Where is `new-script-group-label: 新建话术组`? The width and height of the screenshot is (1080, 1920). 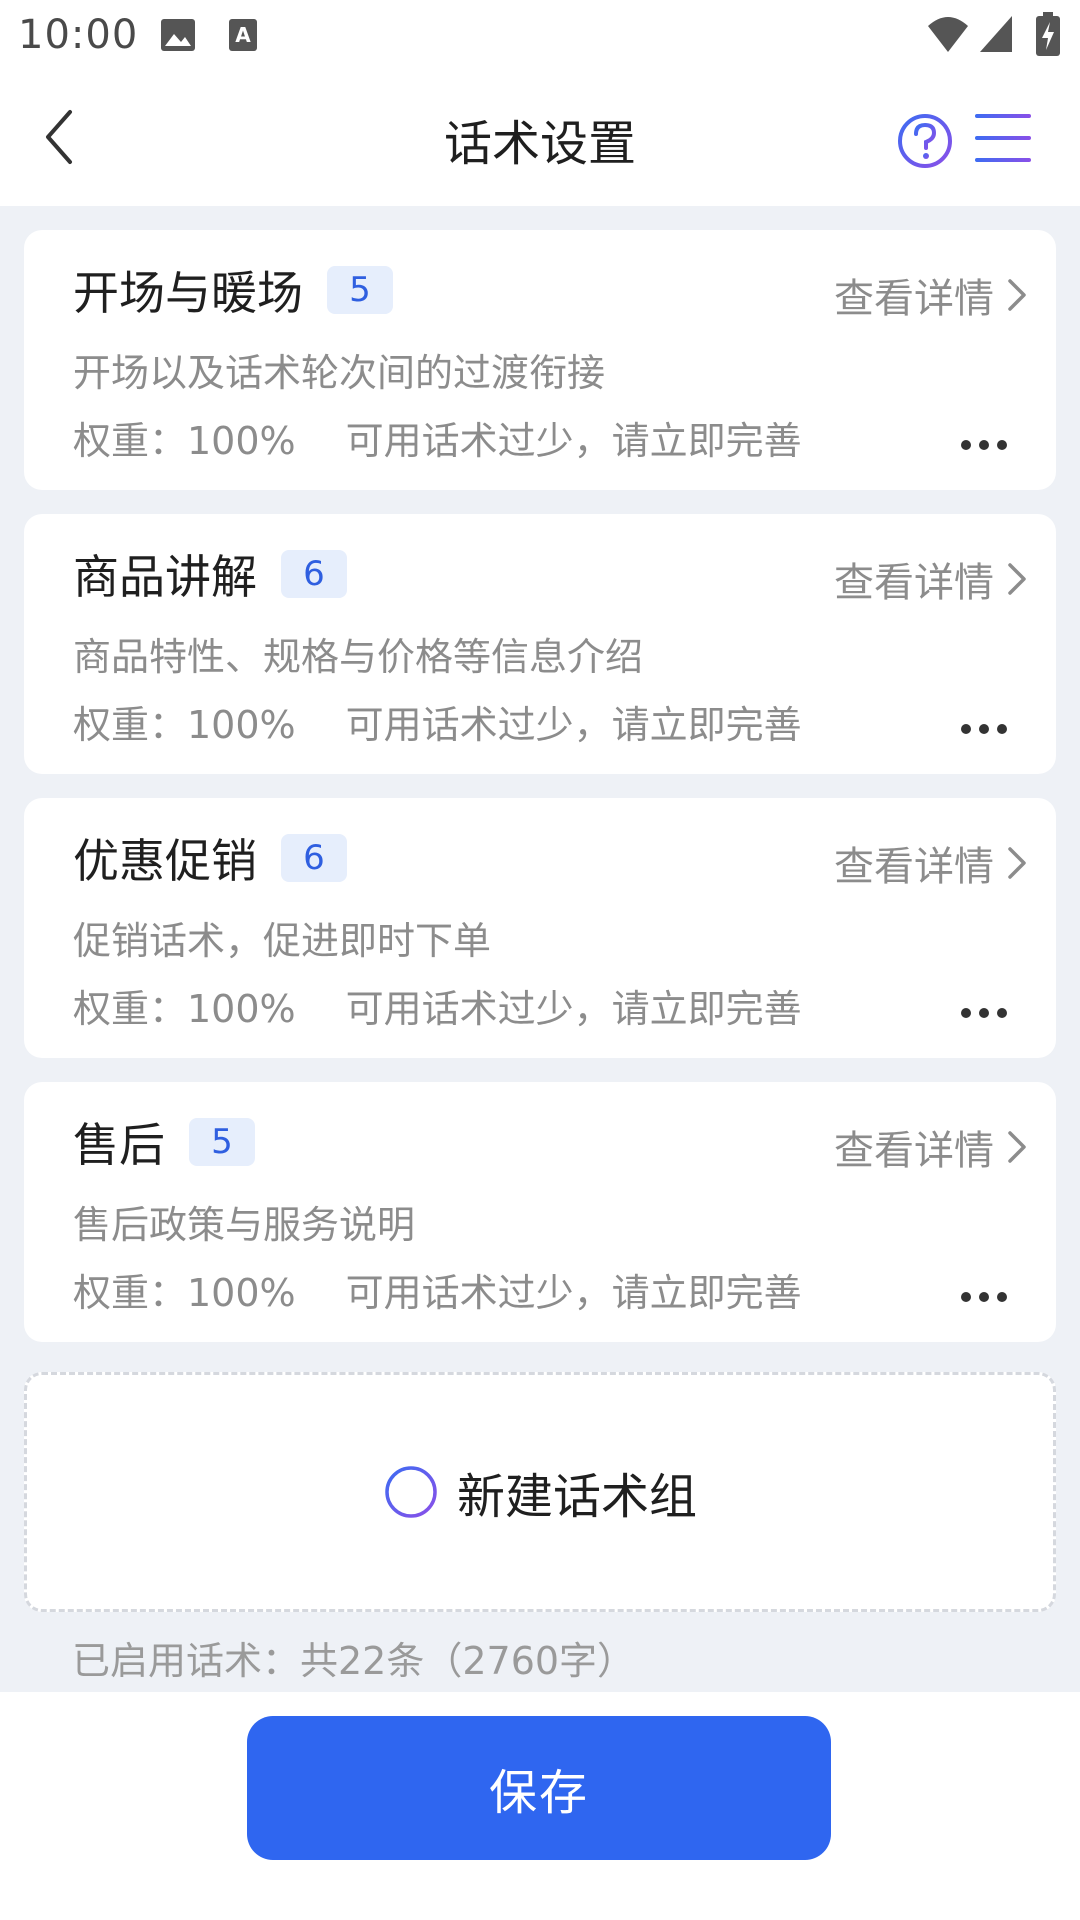 new-script-group-label: 新建话术组 is located at coordinates (576, 1497).